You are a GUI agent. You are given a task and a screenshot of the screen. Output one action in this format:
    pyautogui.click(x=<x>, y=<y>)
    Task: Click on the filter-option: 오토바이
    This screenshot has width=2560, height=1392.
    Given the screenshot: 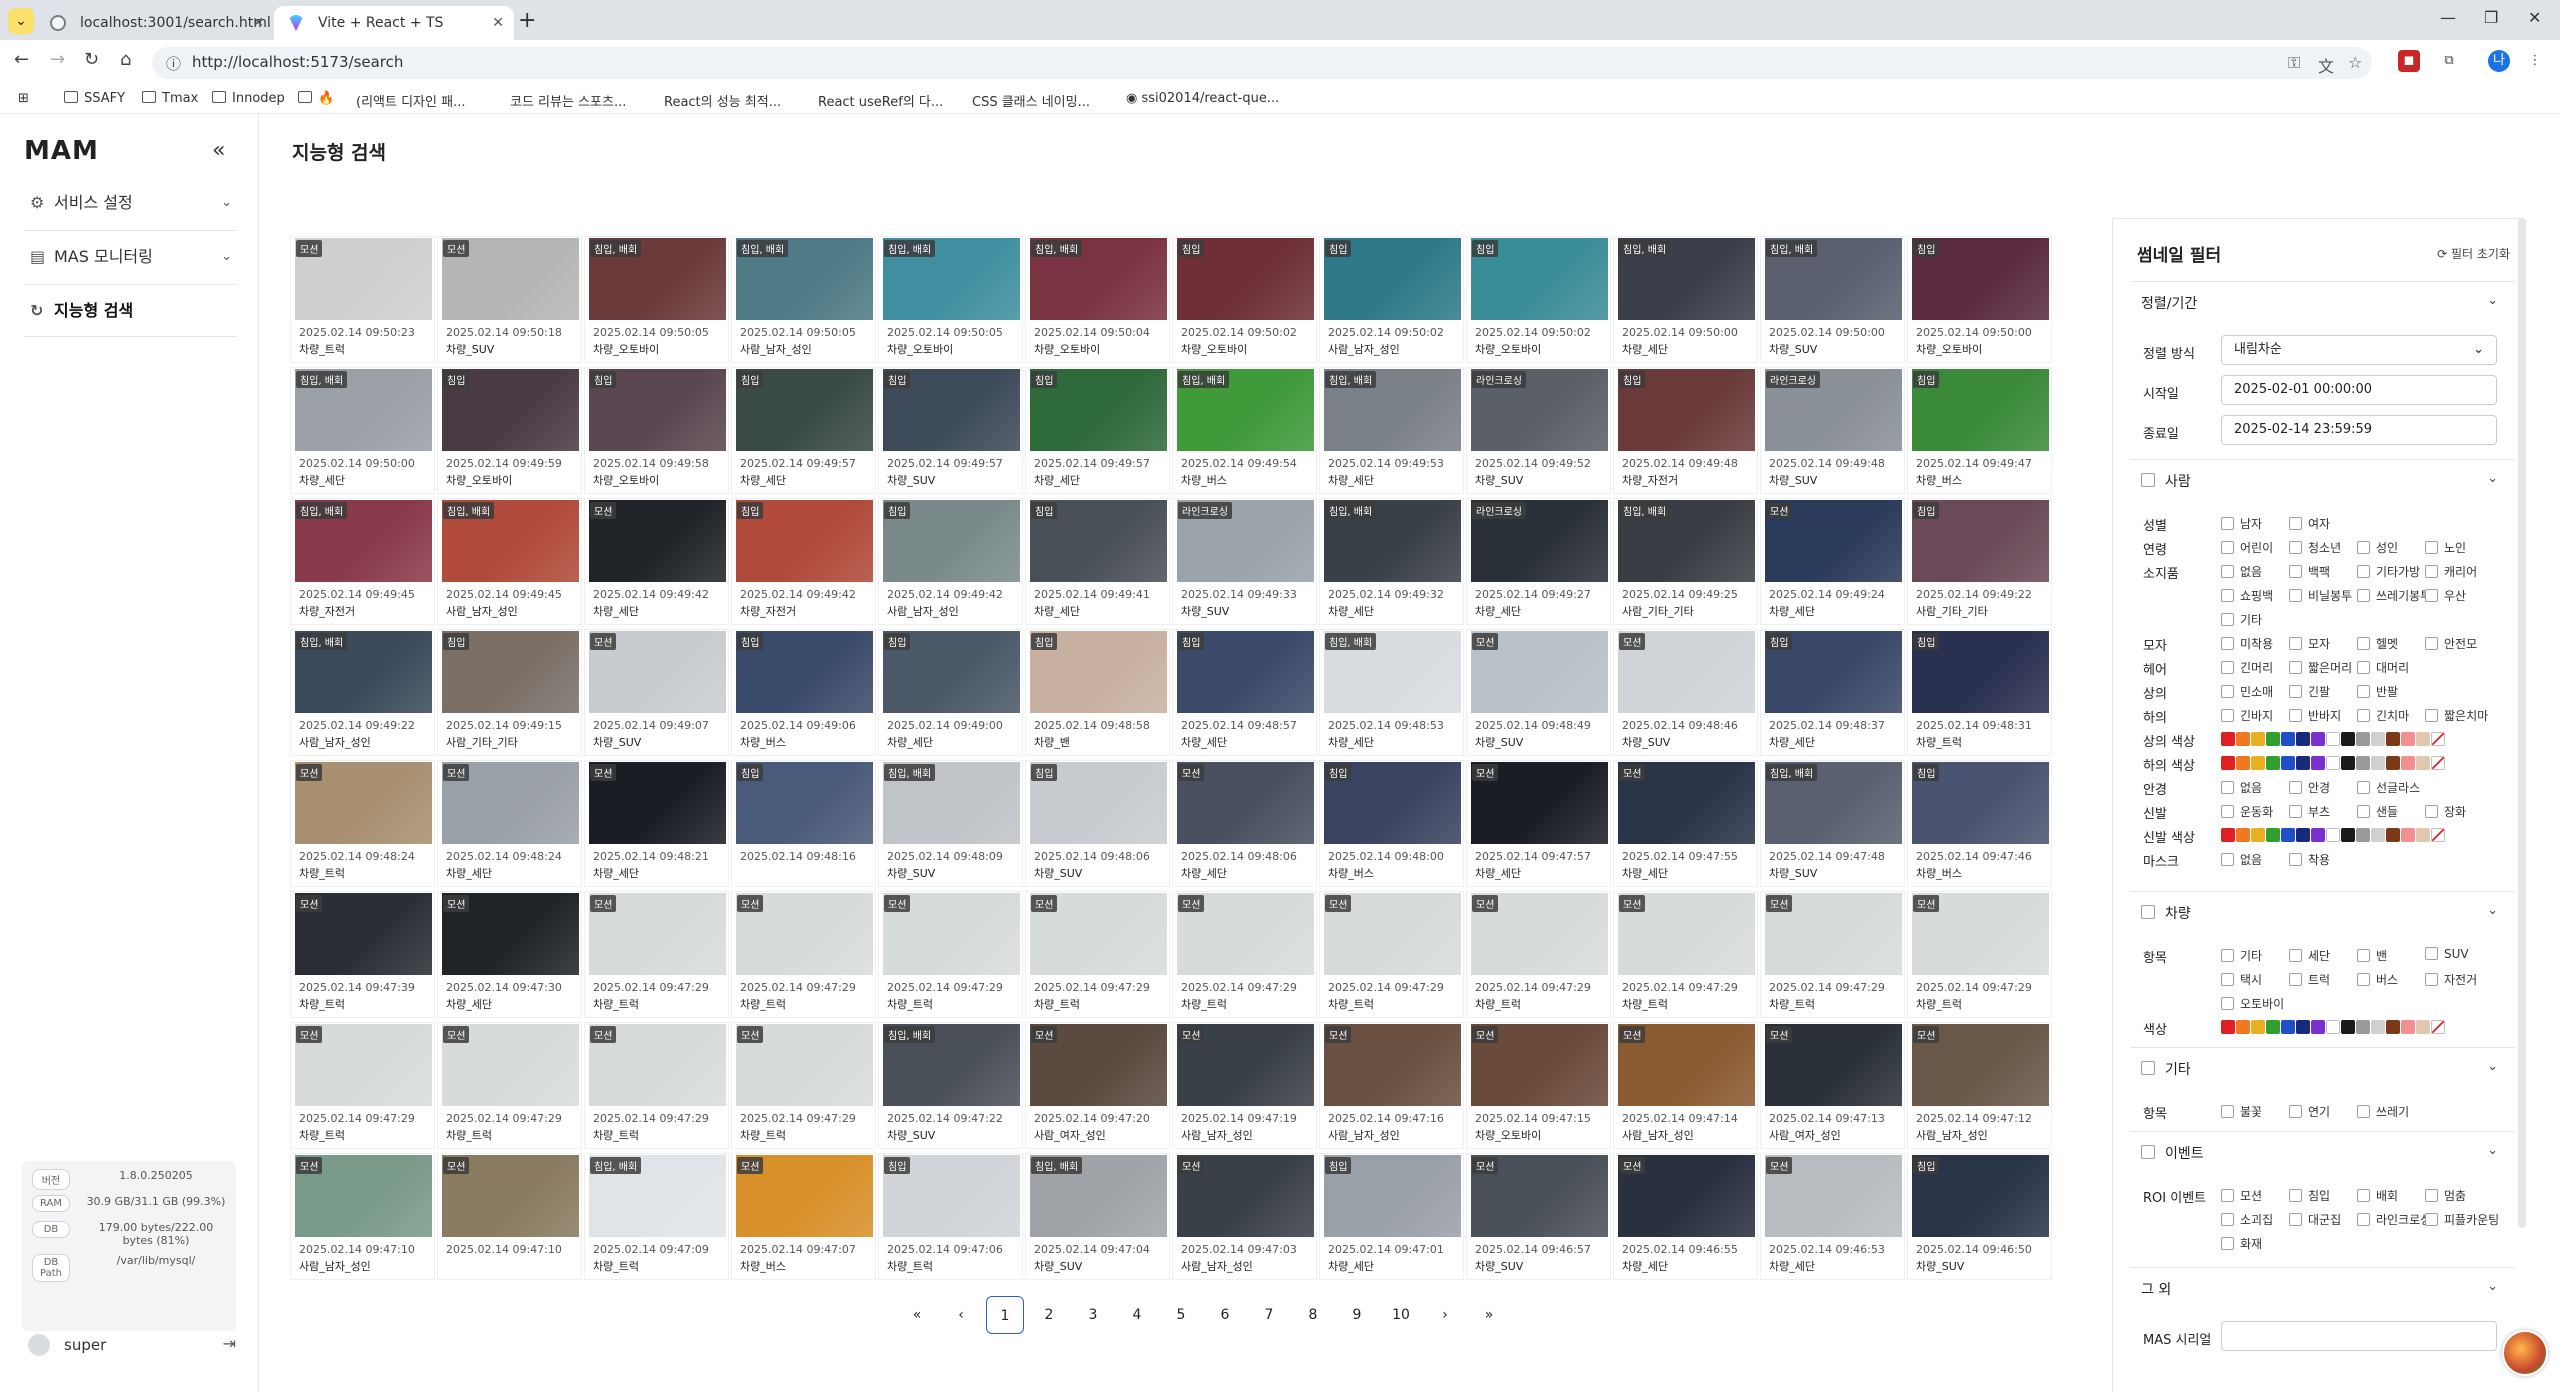 What is the action you would take?
    pyautogui.click(x=2252, y=1003)
    